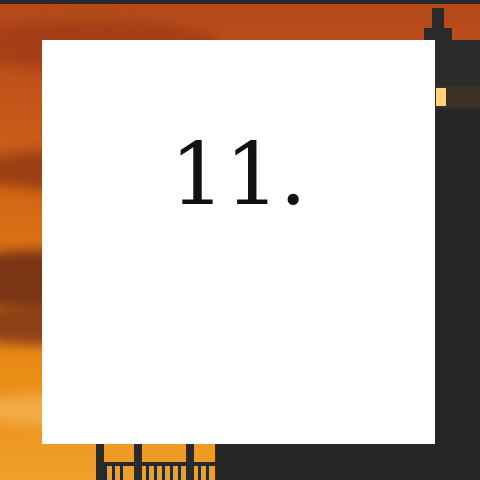 This screenshot has width=480, height=480. Describe the element at coordinates (238, 175) in the screenshot. I see `card-number: 11.` at that location.